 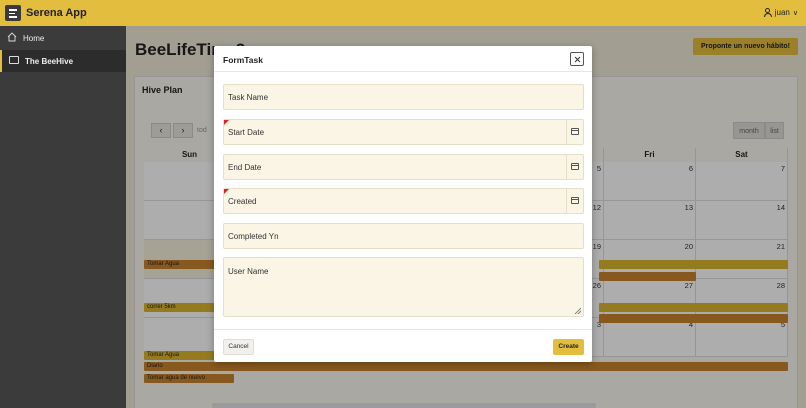 What do you see at coordinates (795, 13) in the screenshot?
I see `chevron-down-icon: ∨` at bounding box center [795, 13].